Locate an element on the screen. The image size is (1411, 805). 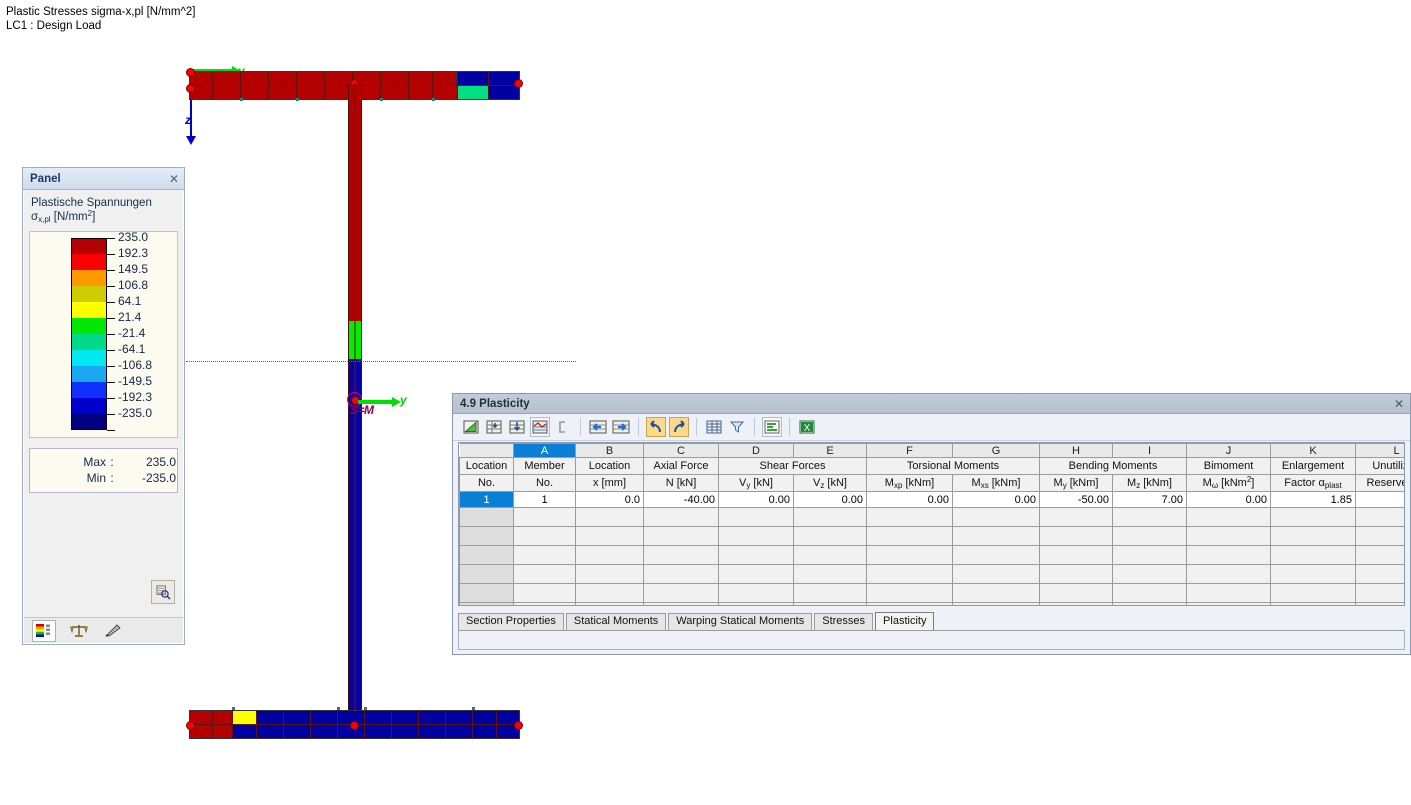
column-letter-G: G is located at coordinates (996, 450).